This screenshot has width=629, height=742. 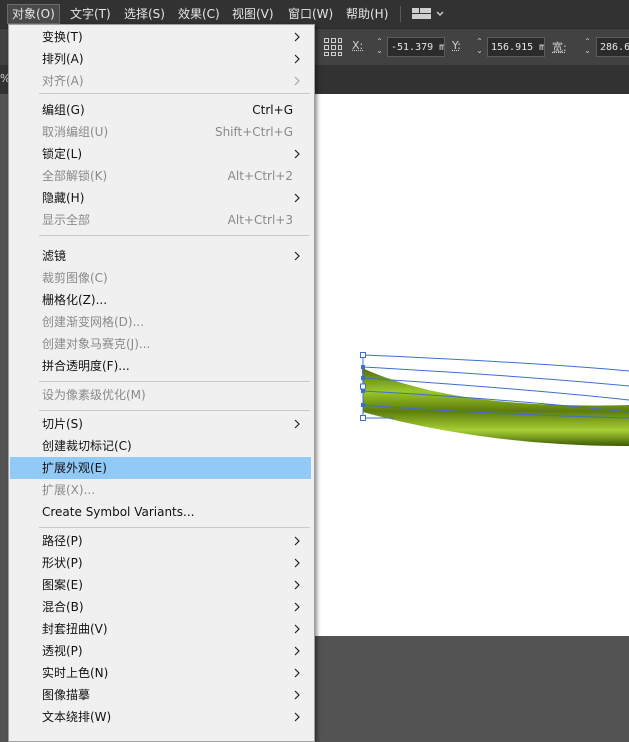 What do you see at coordinates (379, 47) in the screenshot?
I see `x-stepper: ⌃ ⌄` at bounding box center [379, 47].